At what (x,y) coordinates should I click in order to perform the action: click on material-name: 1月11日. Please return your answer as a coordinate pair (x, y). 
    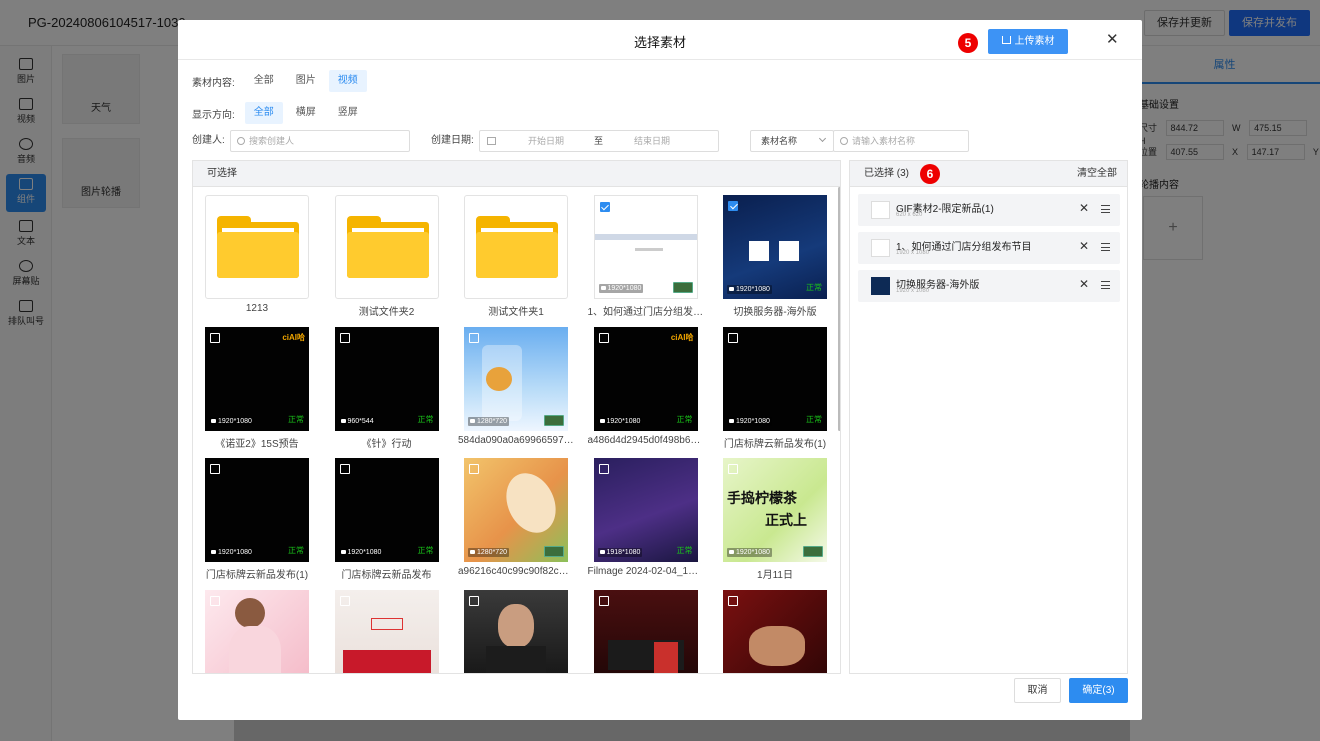
    Looking at the image, I should click on (775, 575).